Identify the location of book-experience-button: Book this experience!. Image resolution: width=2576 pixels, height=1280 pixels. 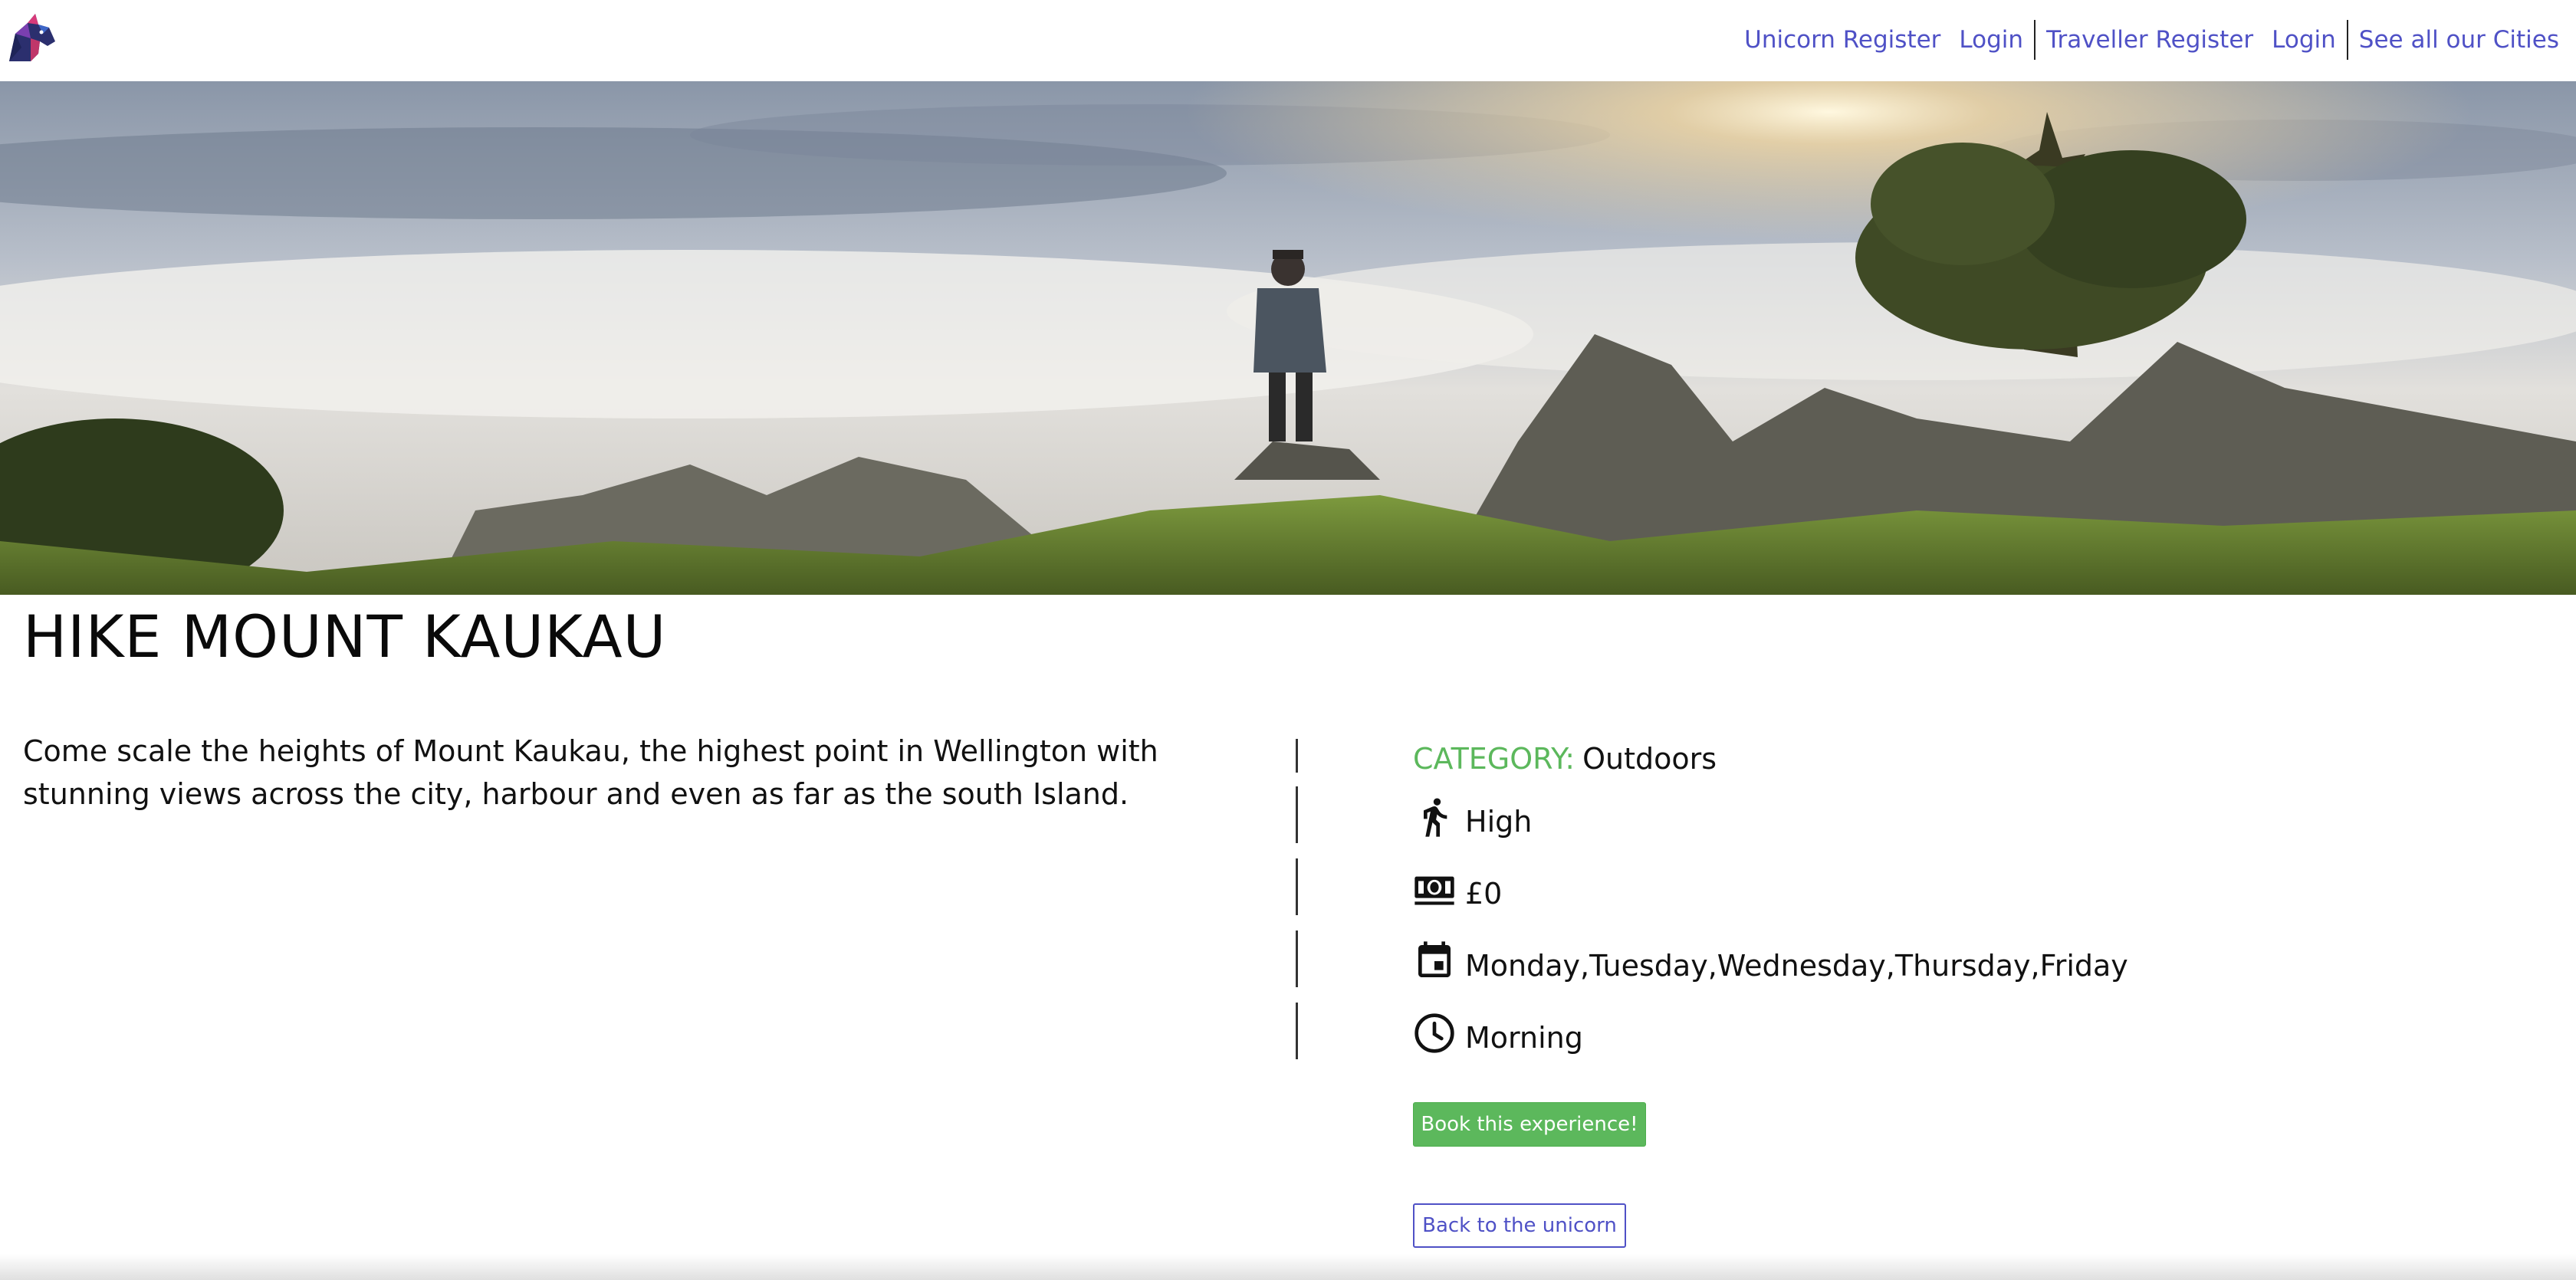
(1529, 1124).